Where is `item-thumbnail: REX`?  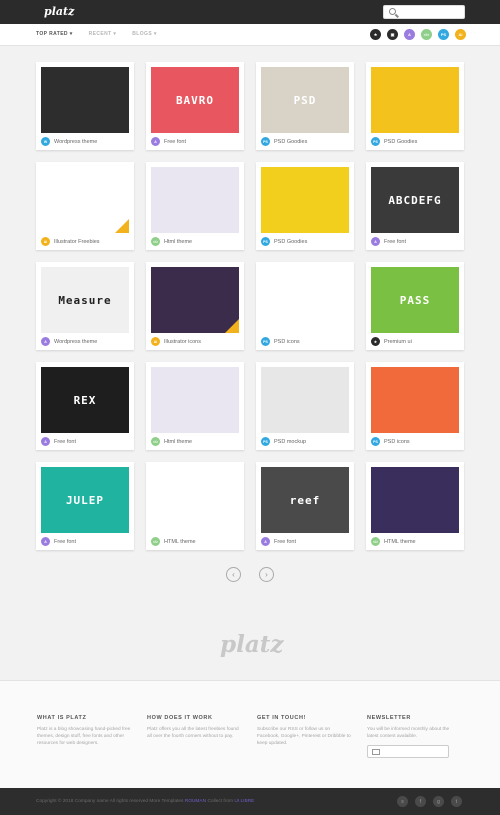
item-thumbnail: REX is located at coordinates (85, 400).